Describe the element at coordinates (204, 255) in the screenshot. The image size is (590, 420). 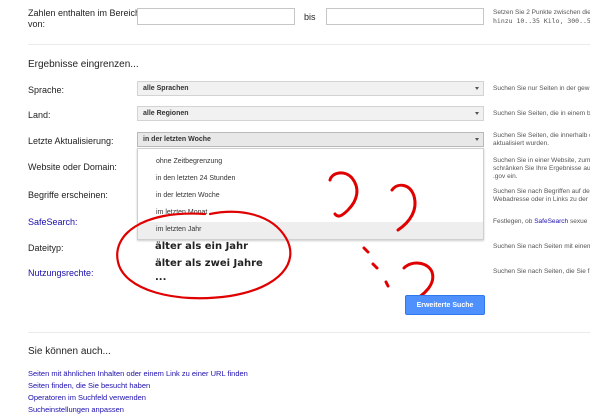
I see `red-ellipse` at that location.